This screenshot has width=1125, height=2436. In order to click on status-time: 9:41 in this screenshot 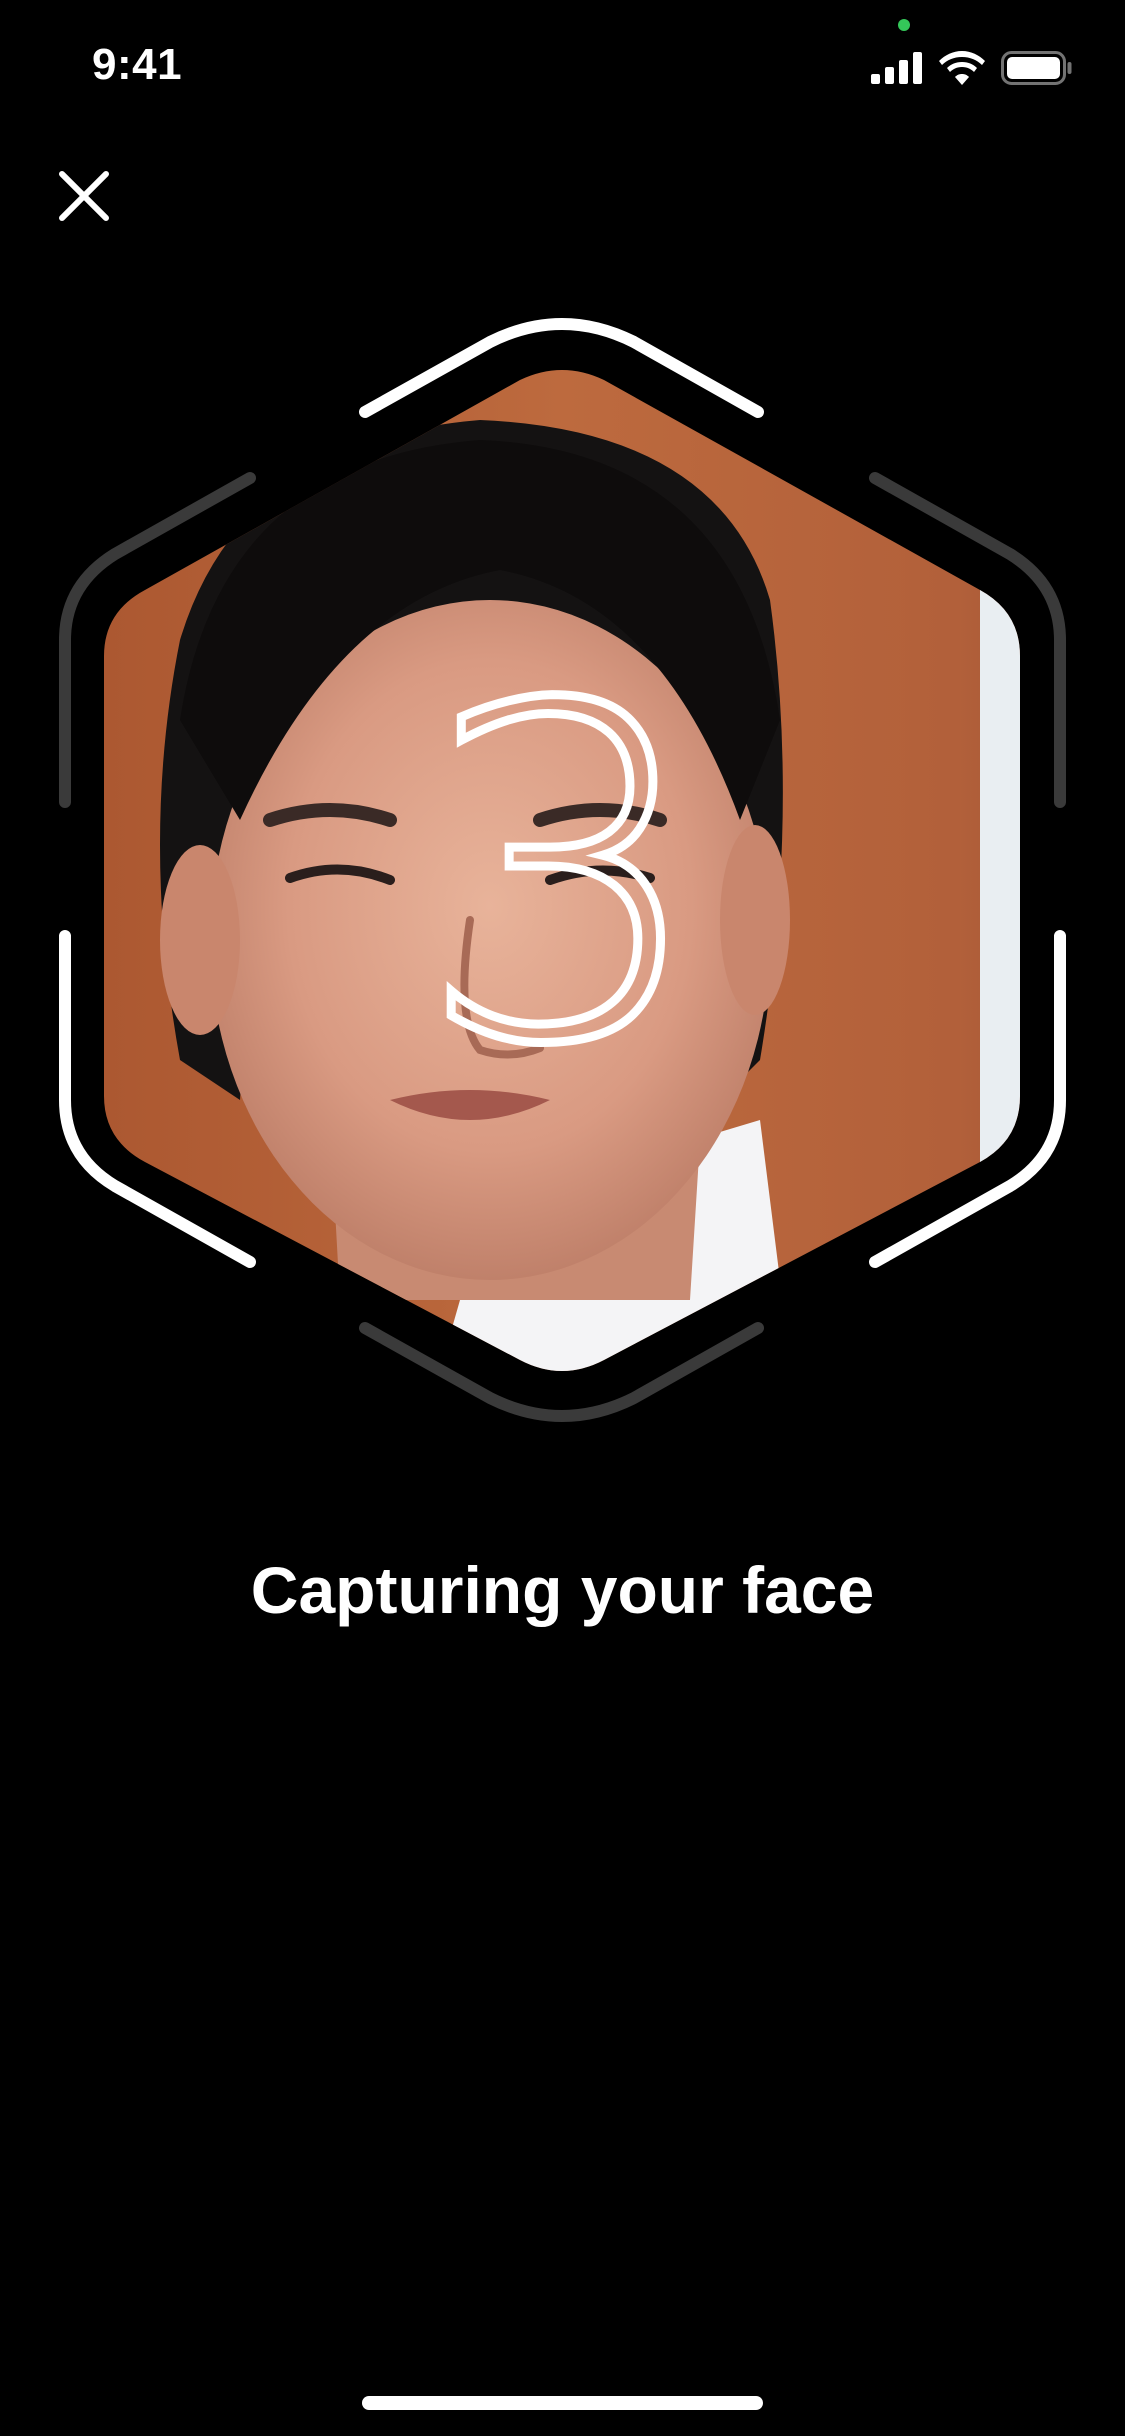, I will do `click(137, 64)`.